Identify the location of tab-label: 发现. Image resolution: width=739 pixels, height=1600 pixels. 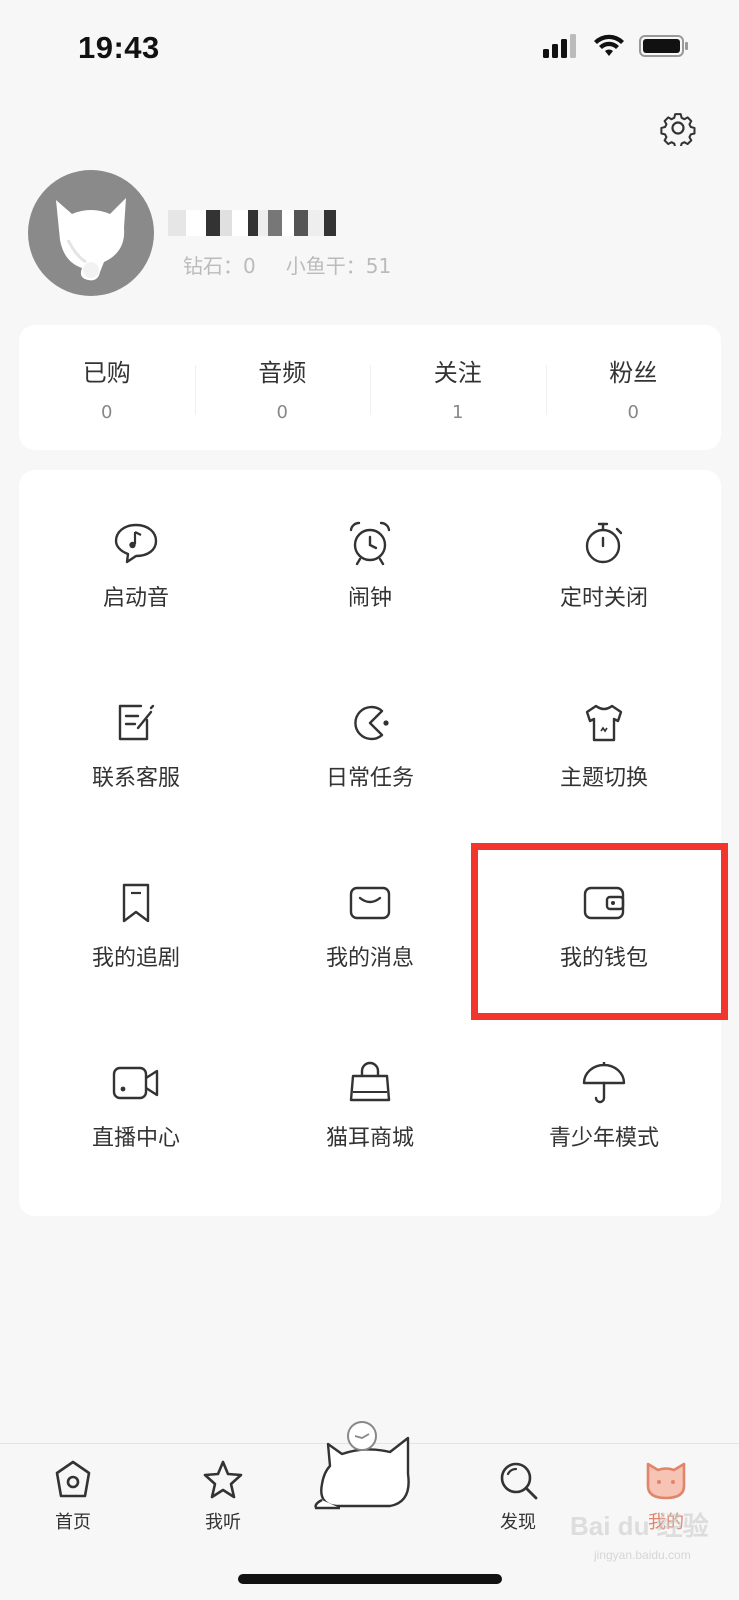
(518, 1522).